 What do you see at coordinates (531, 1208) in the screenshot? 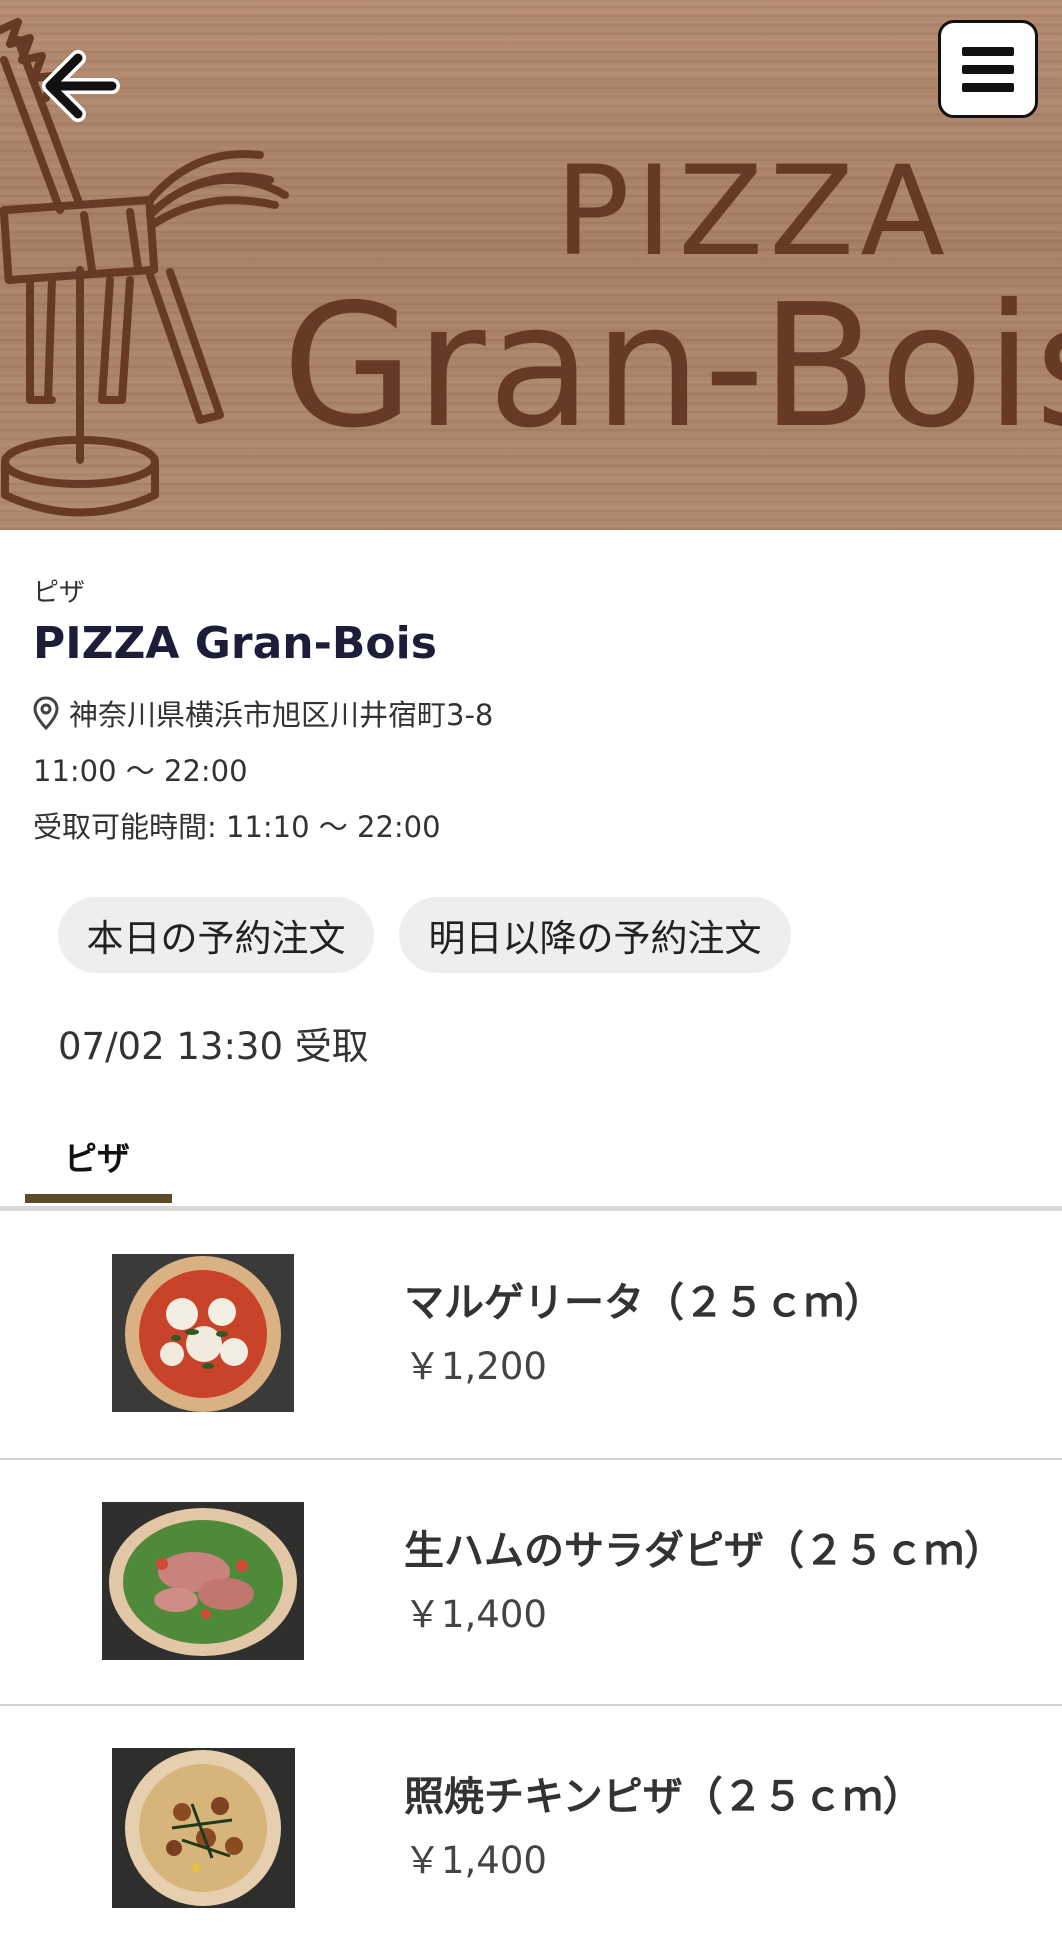
I see `tab-divider` at bounding box center [531, 1208].